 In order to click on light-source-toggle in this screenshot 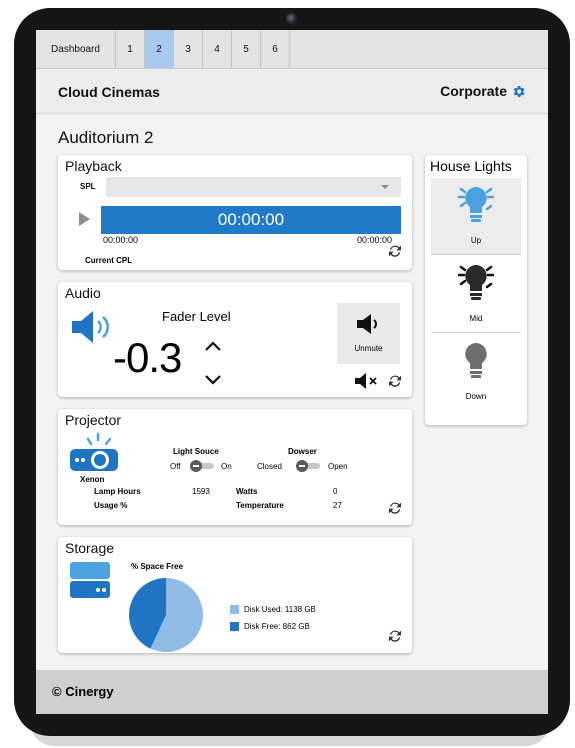, I will do `click(202, 466)`.